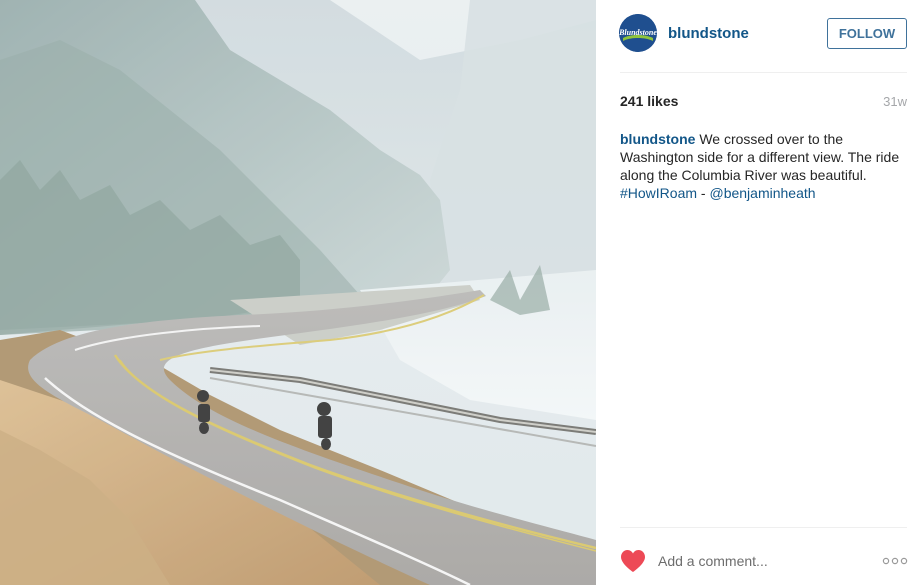  Describe the element at coordinates (763, 72) in the screenshot. I see `header-divider` at that location.